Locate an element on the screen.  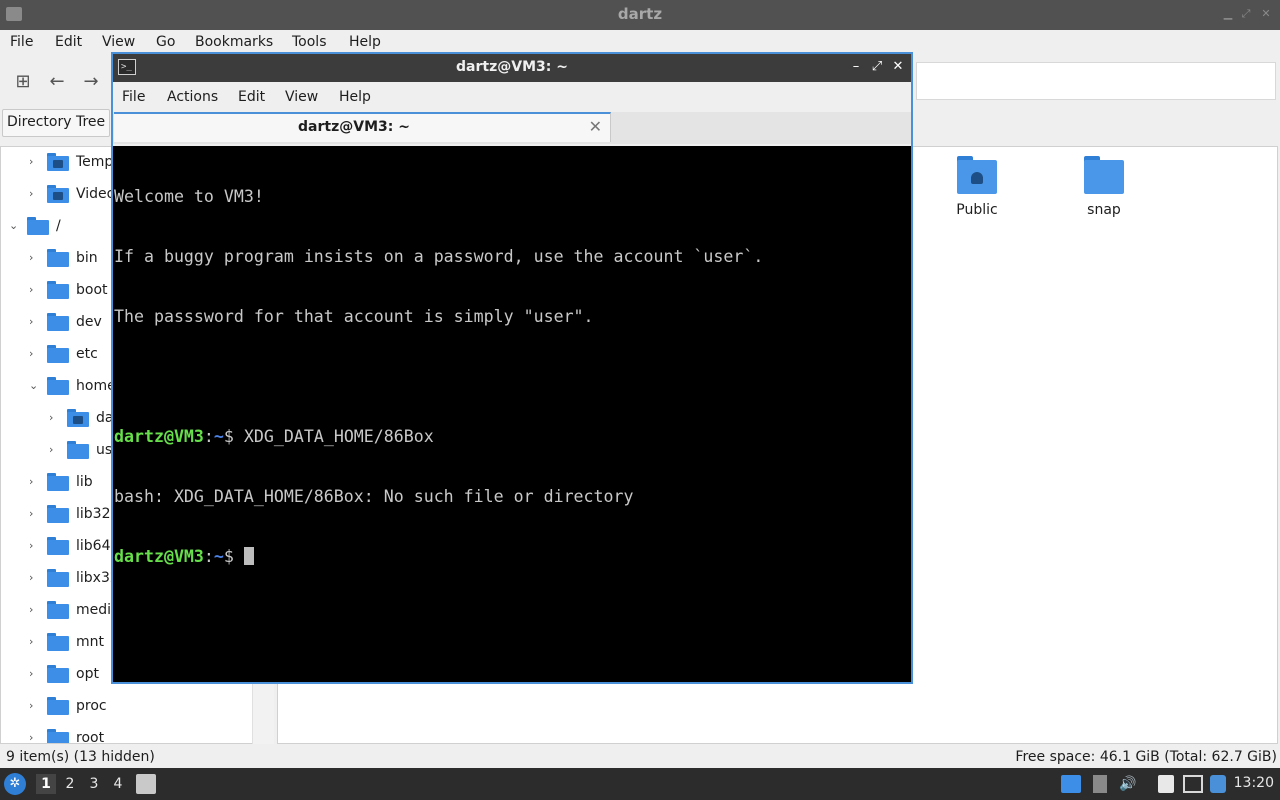
menu-bookmarks: Bookmarks is located at coordinates (234, 42).